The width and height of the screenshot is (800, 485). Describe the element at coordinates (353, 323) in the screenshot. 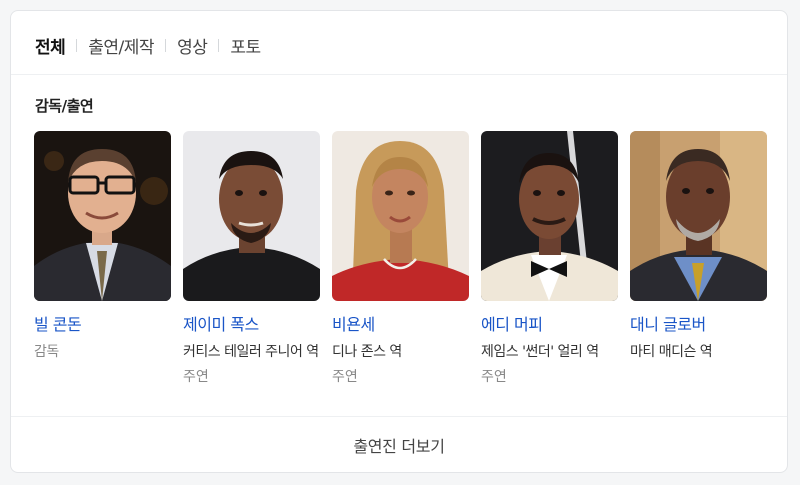

I see `person-name: 비욘세` at that location.